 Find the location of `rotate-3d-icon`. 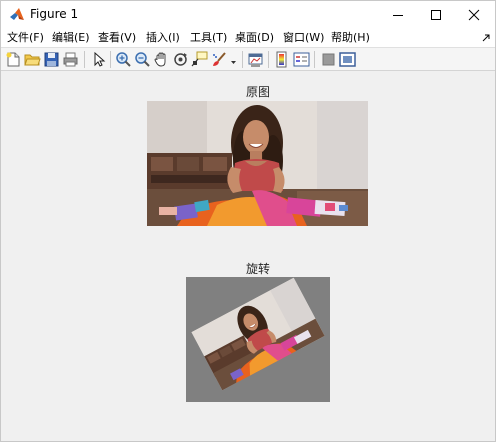

rotate-3d-icon is located at coordinates (180, 59).